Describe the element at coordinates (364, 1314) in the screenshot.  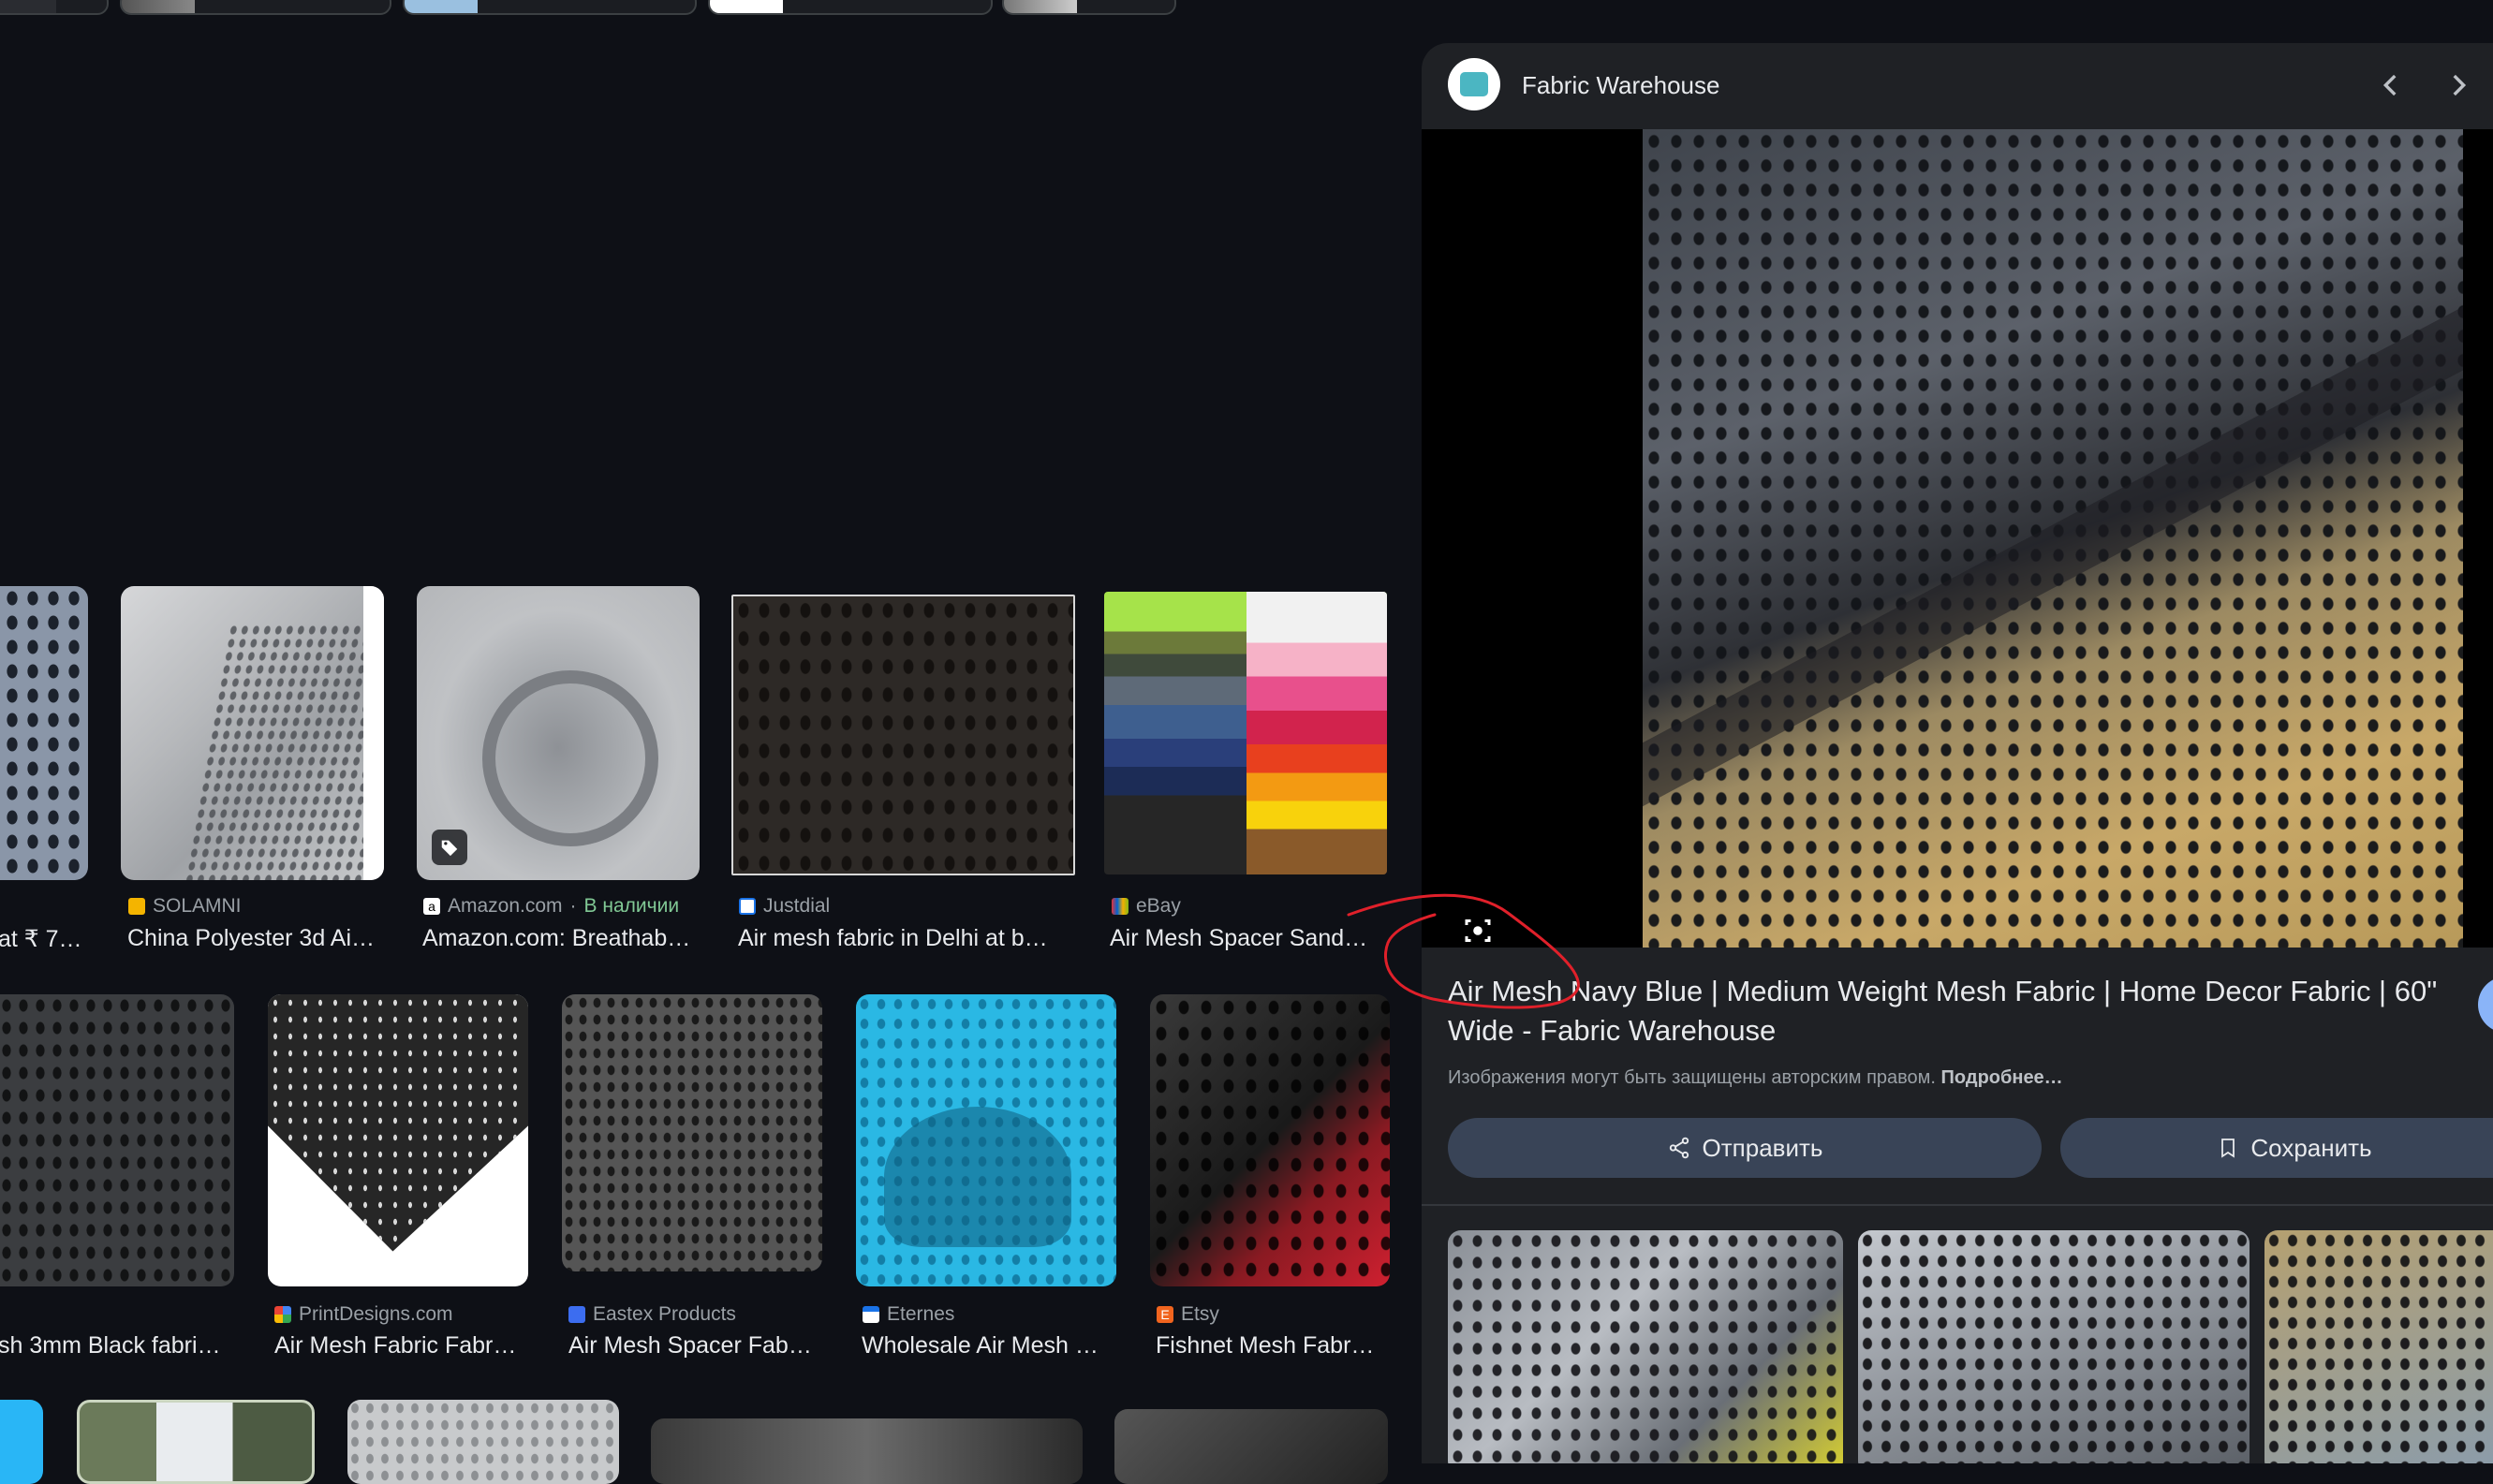
I see `result-source: PrintDesigns.com` at that location.